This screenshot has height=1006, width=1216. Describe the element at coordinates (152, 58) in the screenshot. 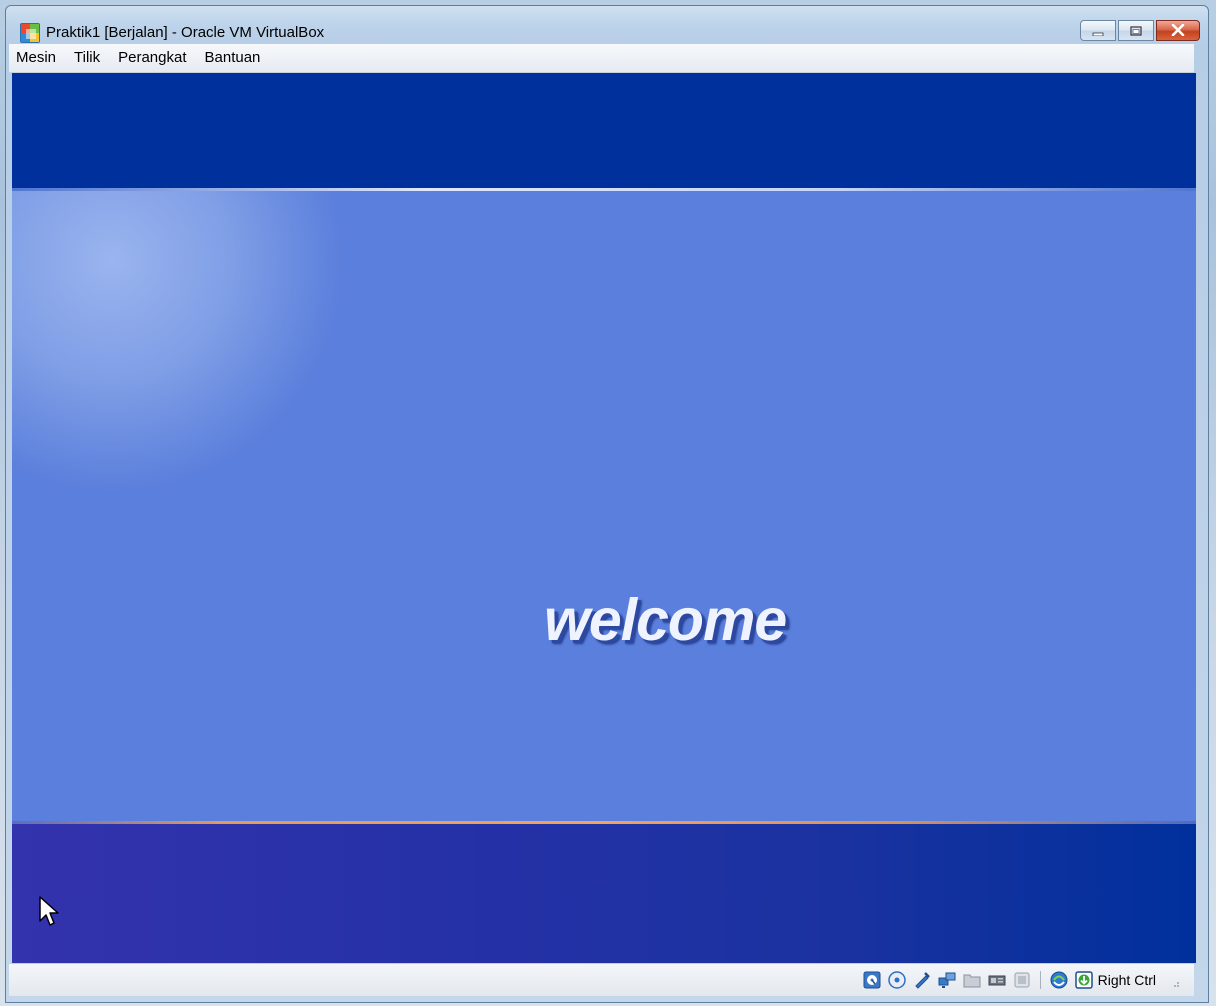

I see `menu-perangkat: Perangkat` at that location.